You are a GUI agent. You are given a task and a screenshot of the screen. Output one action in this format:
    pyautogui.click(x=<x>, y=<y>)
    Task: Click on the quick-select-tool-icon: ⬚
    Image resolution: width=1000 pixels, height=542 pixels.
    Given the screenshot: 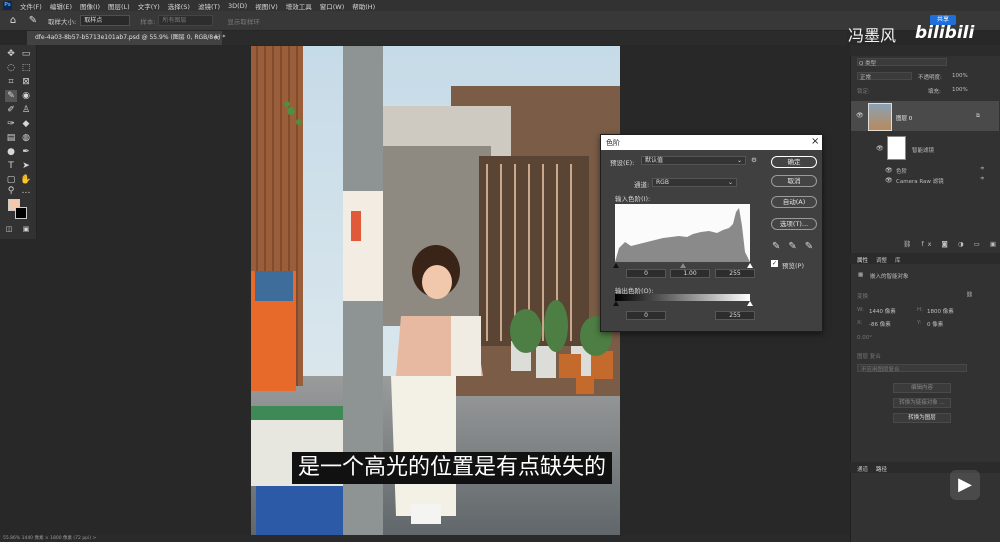 What is the action you would take?
    pyautogui.click(x=26, y=68)
    